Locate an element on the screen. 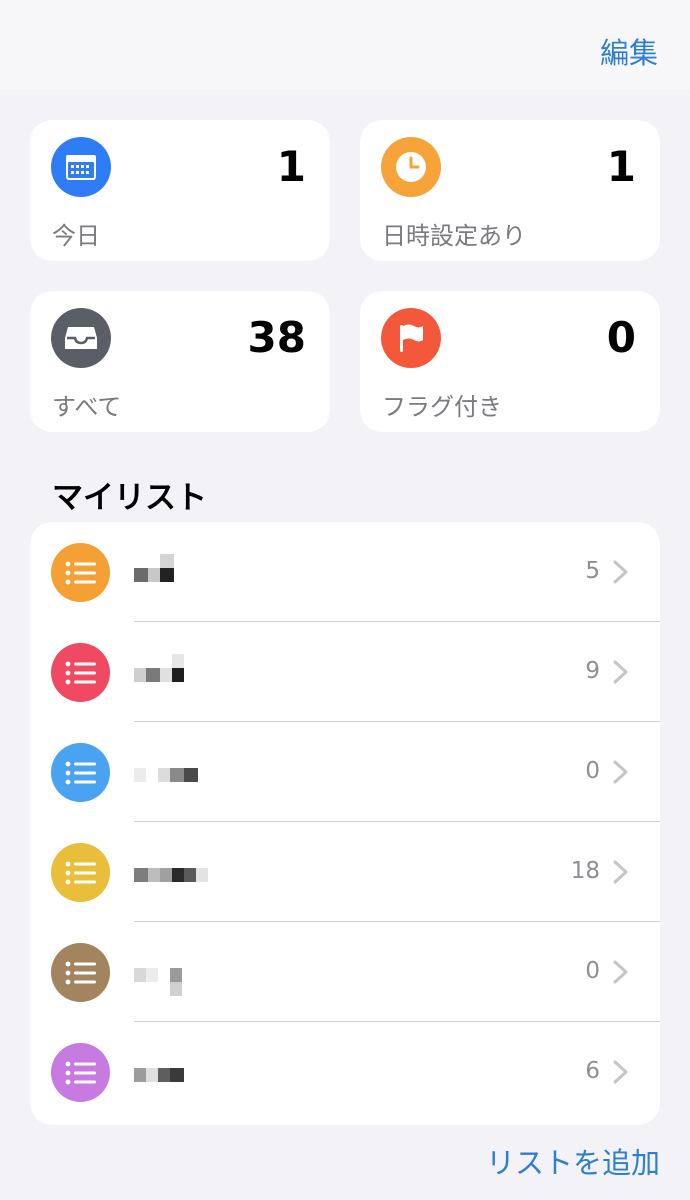 The width and height of the screenshot is (690, 1200). list-count: 6 is located at coordinates (592, 1071).